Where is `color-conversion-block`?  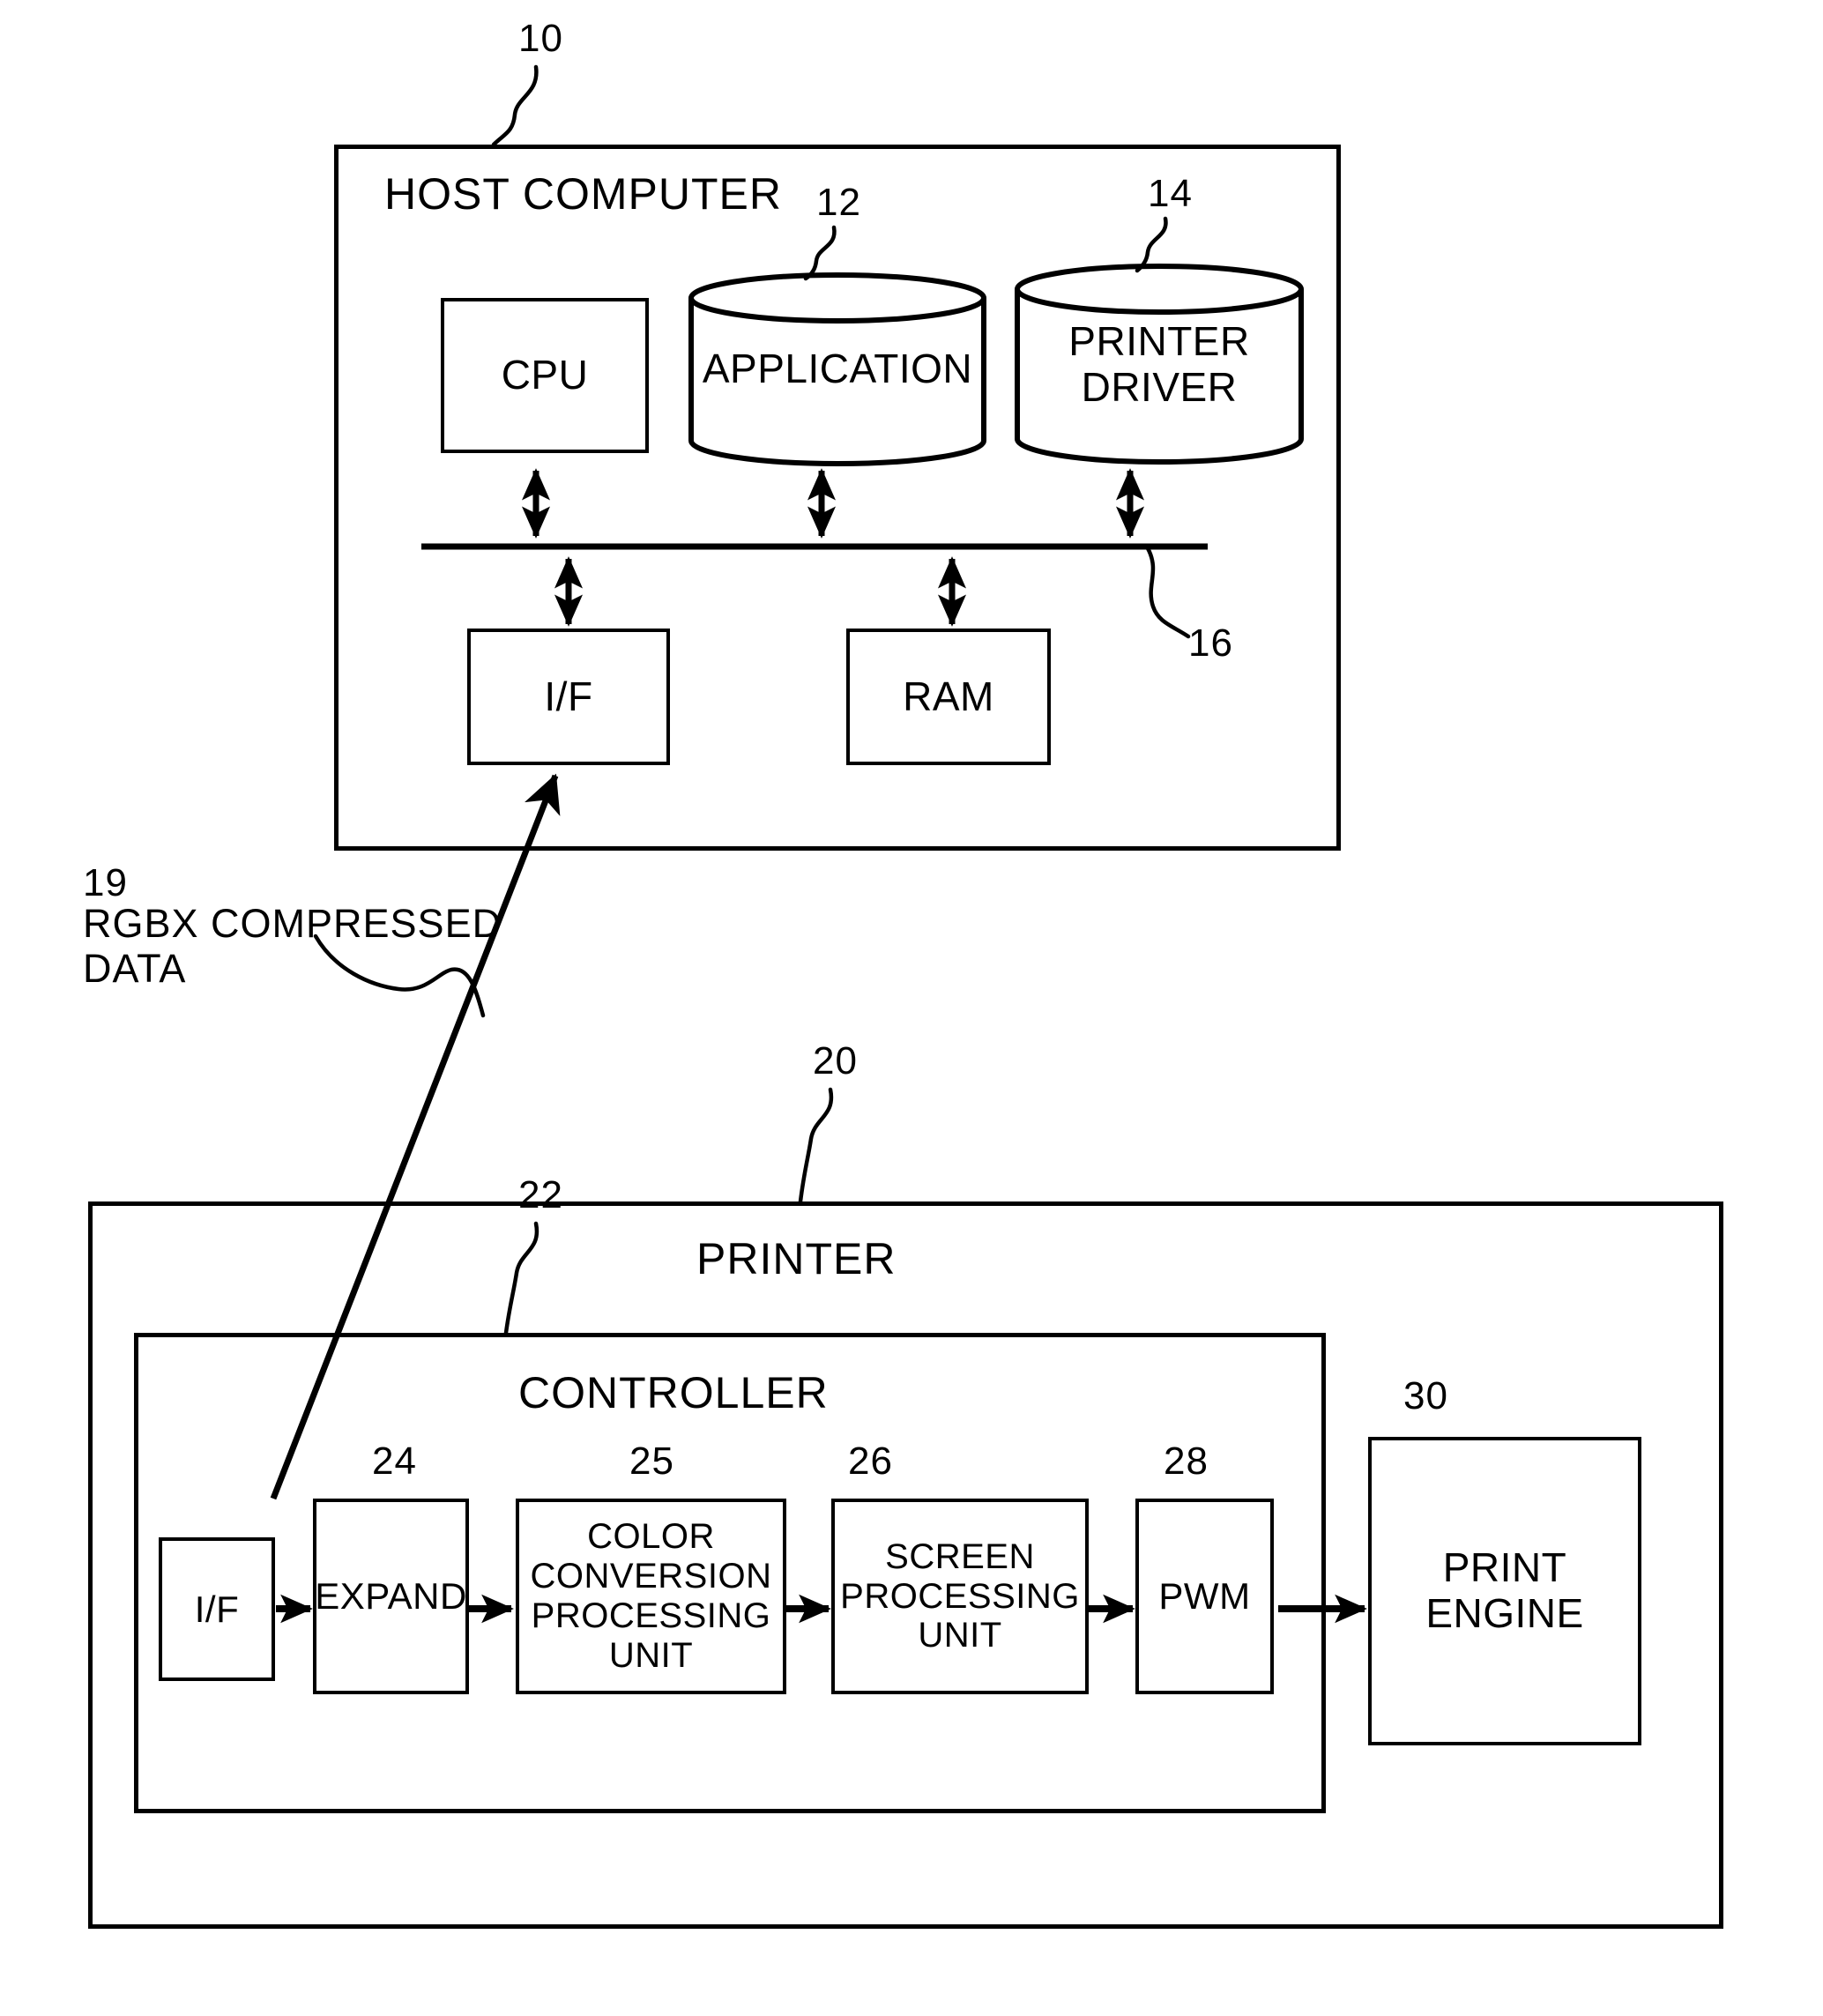 color-conversion-block is located at coordinates (651, 1597).